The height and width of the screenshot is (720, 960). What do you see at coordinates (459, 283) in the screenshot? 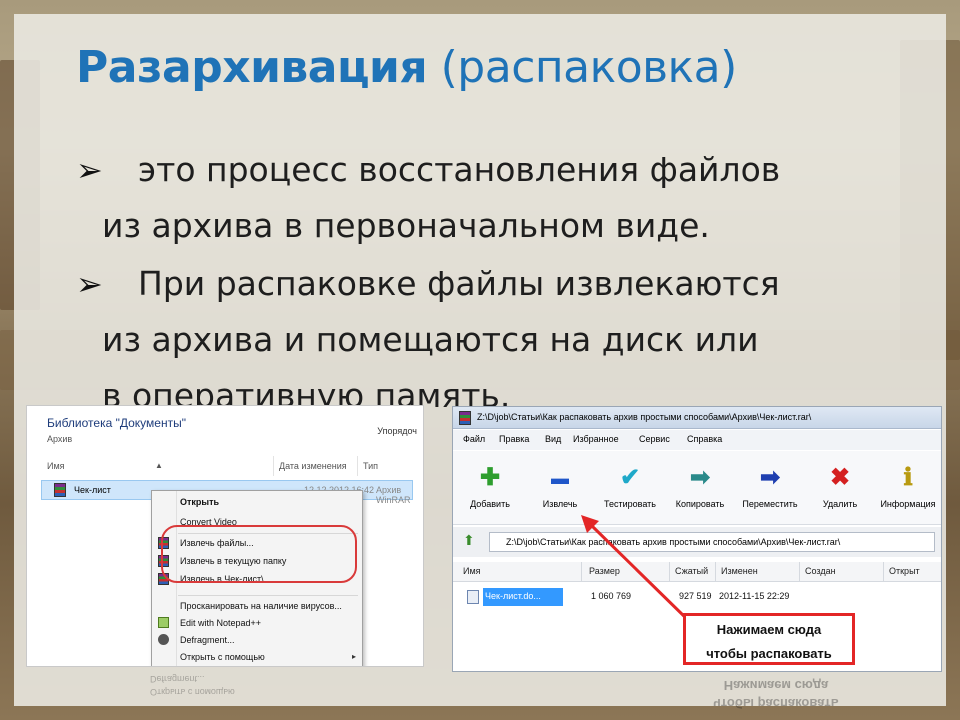
I see `bullet-2-line-1: При распаковке файлы извлекаются` at bounding box center [459, 283].